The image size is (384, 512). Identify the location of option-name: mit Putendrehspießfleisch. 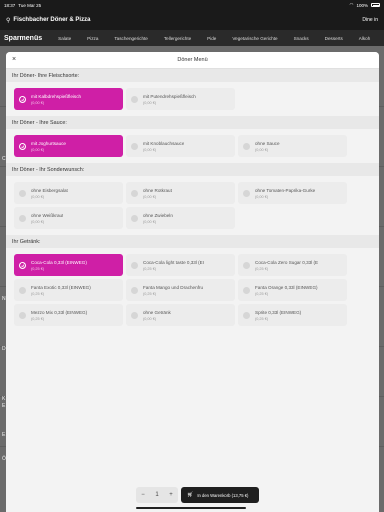
(169, 96).